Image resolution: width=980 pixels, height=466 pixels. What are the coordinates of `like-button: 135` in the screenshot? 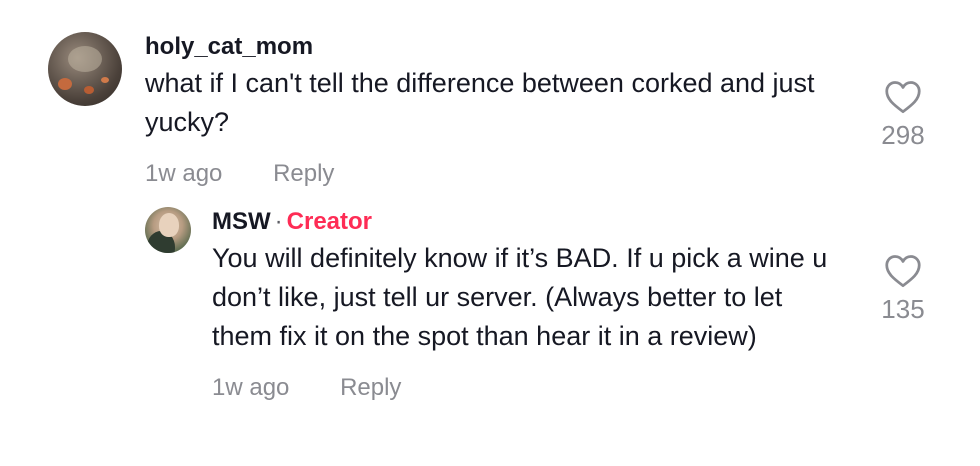 It's located at (903, 289).